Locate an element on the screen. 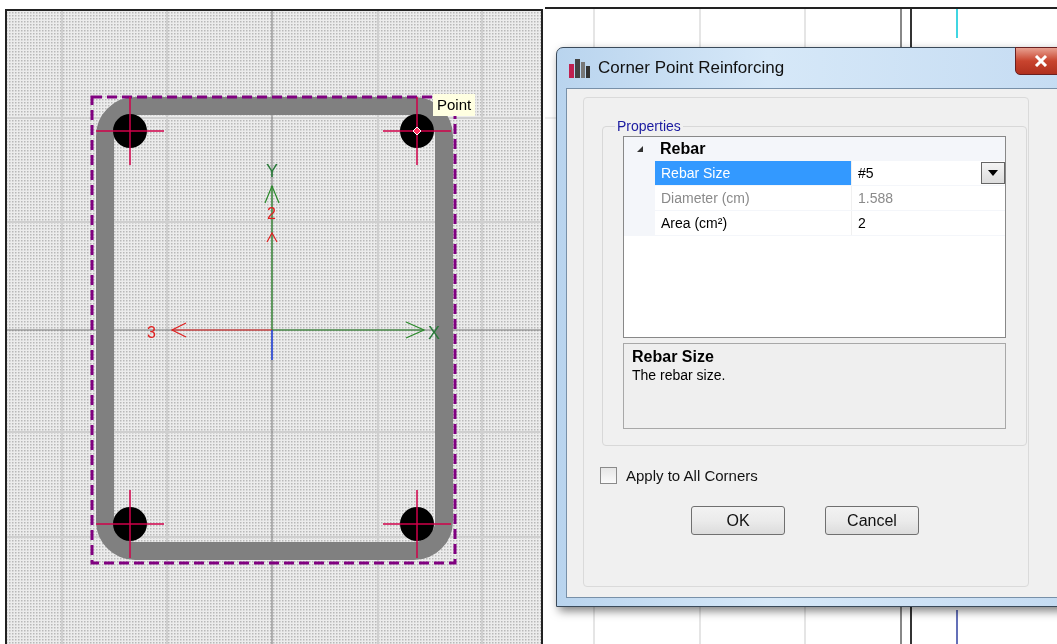  dropdown-button is located at coordinates (993, 173).